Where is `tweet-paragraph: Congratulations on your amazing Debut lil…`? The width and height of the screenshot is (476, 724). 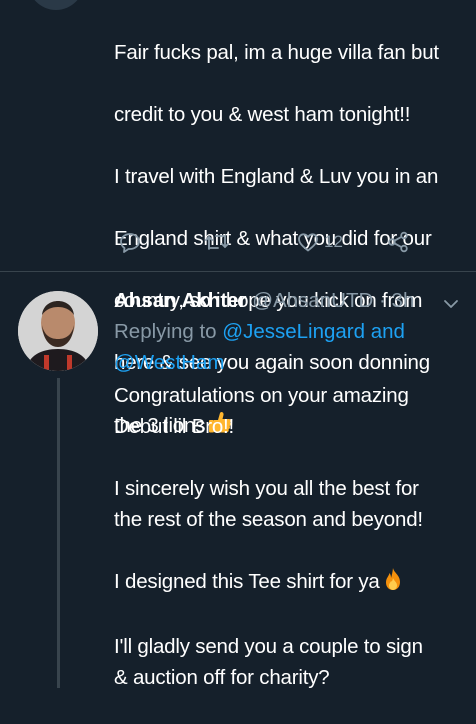
tweet-paragraph: Congratulations on your amazing Debut lil… is located at coordinates (290, 411).